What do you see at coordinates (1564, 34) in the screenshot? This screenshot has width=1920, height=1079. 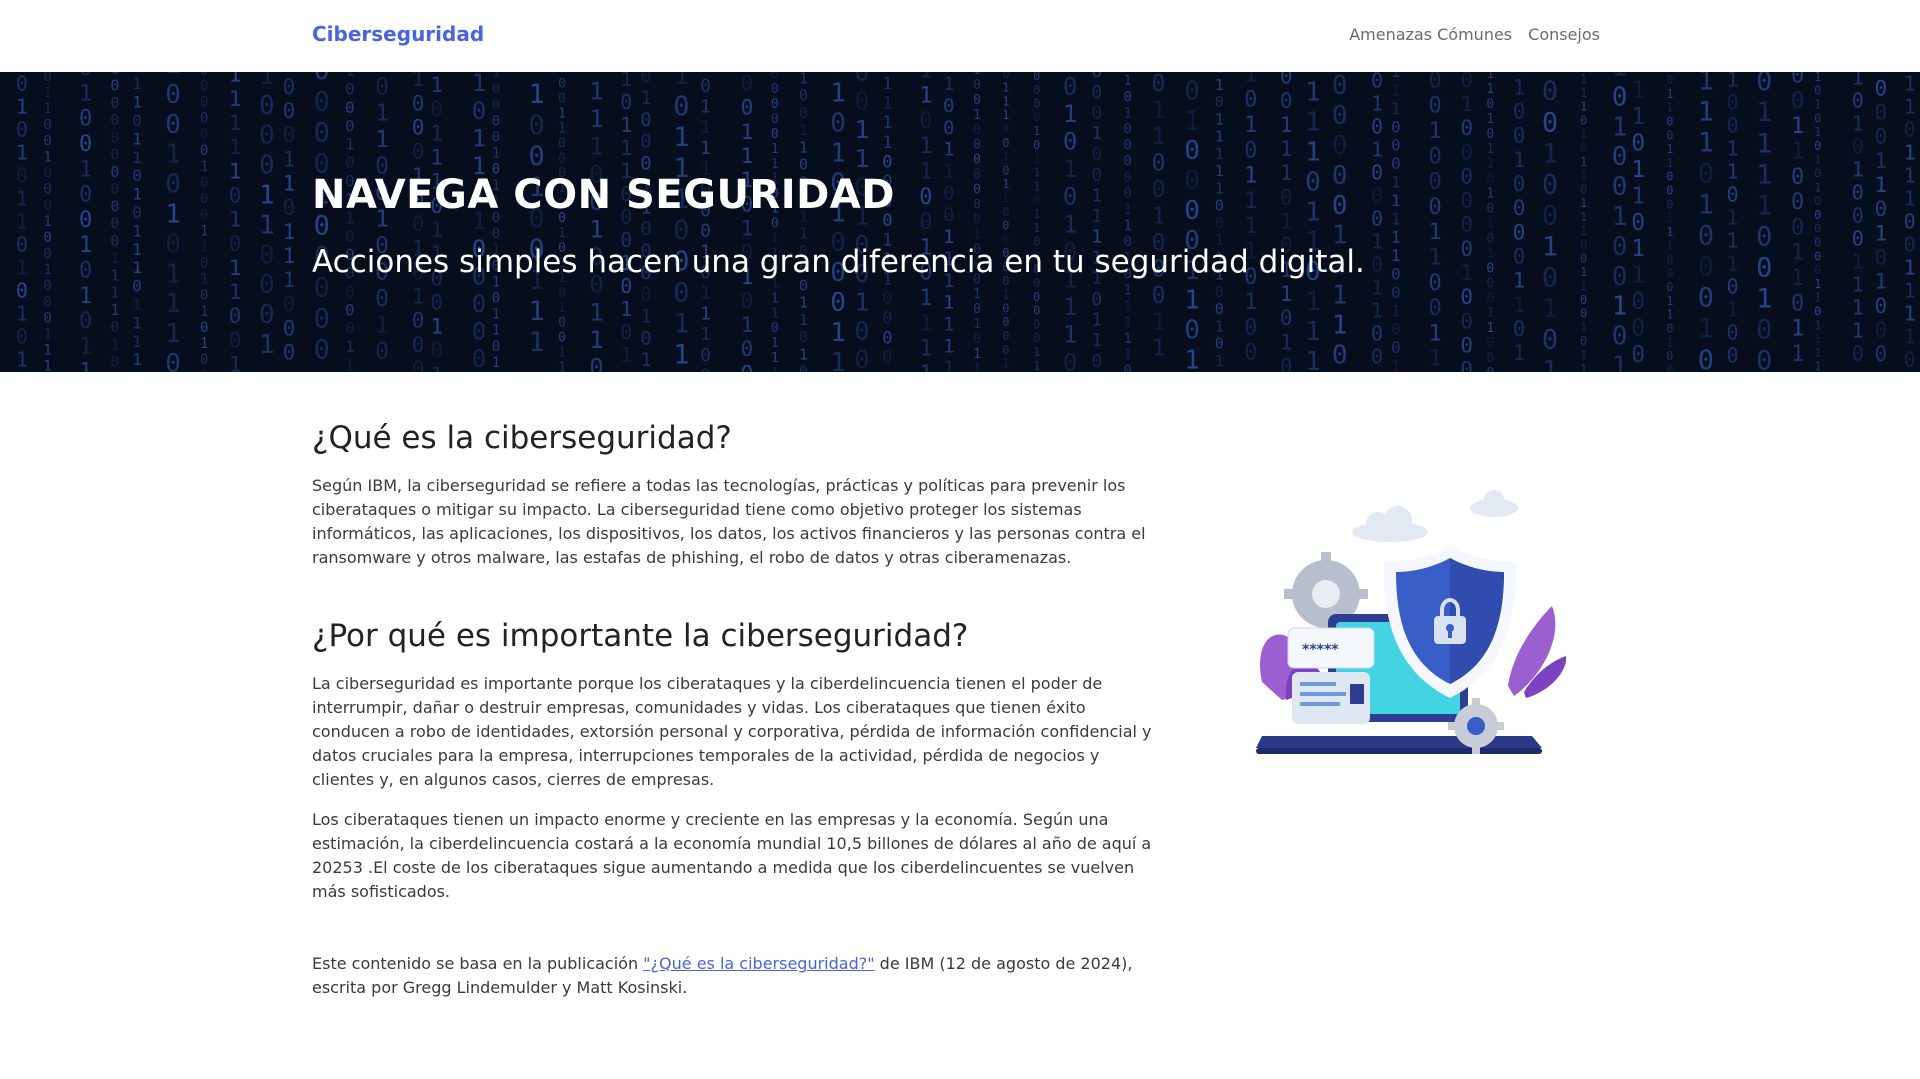 I see `nav-link-consejos: Consejos` at bounding box center [1564, 34].